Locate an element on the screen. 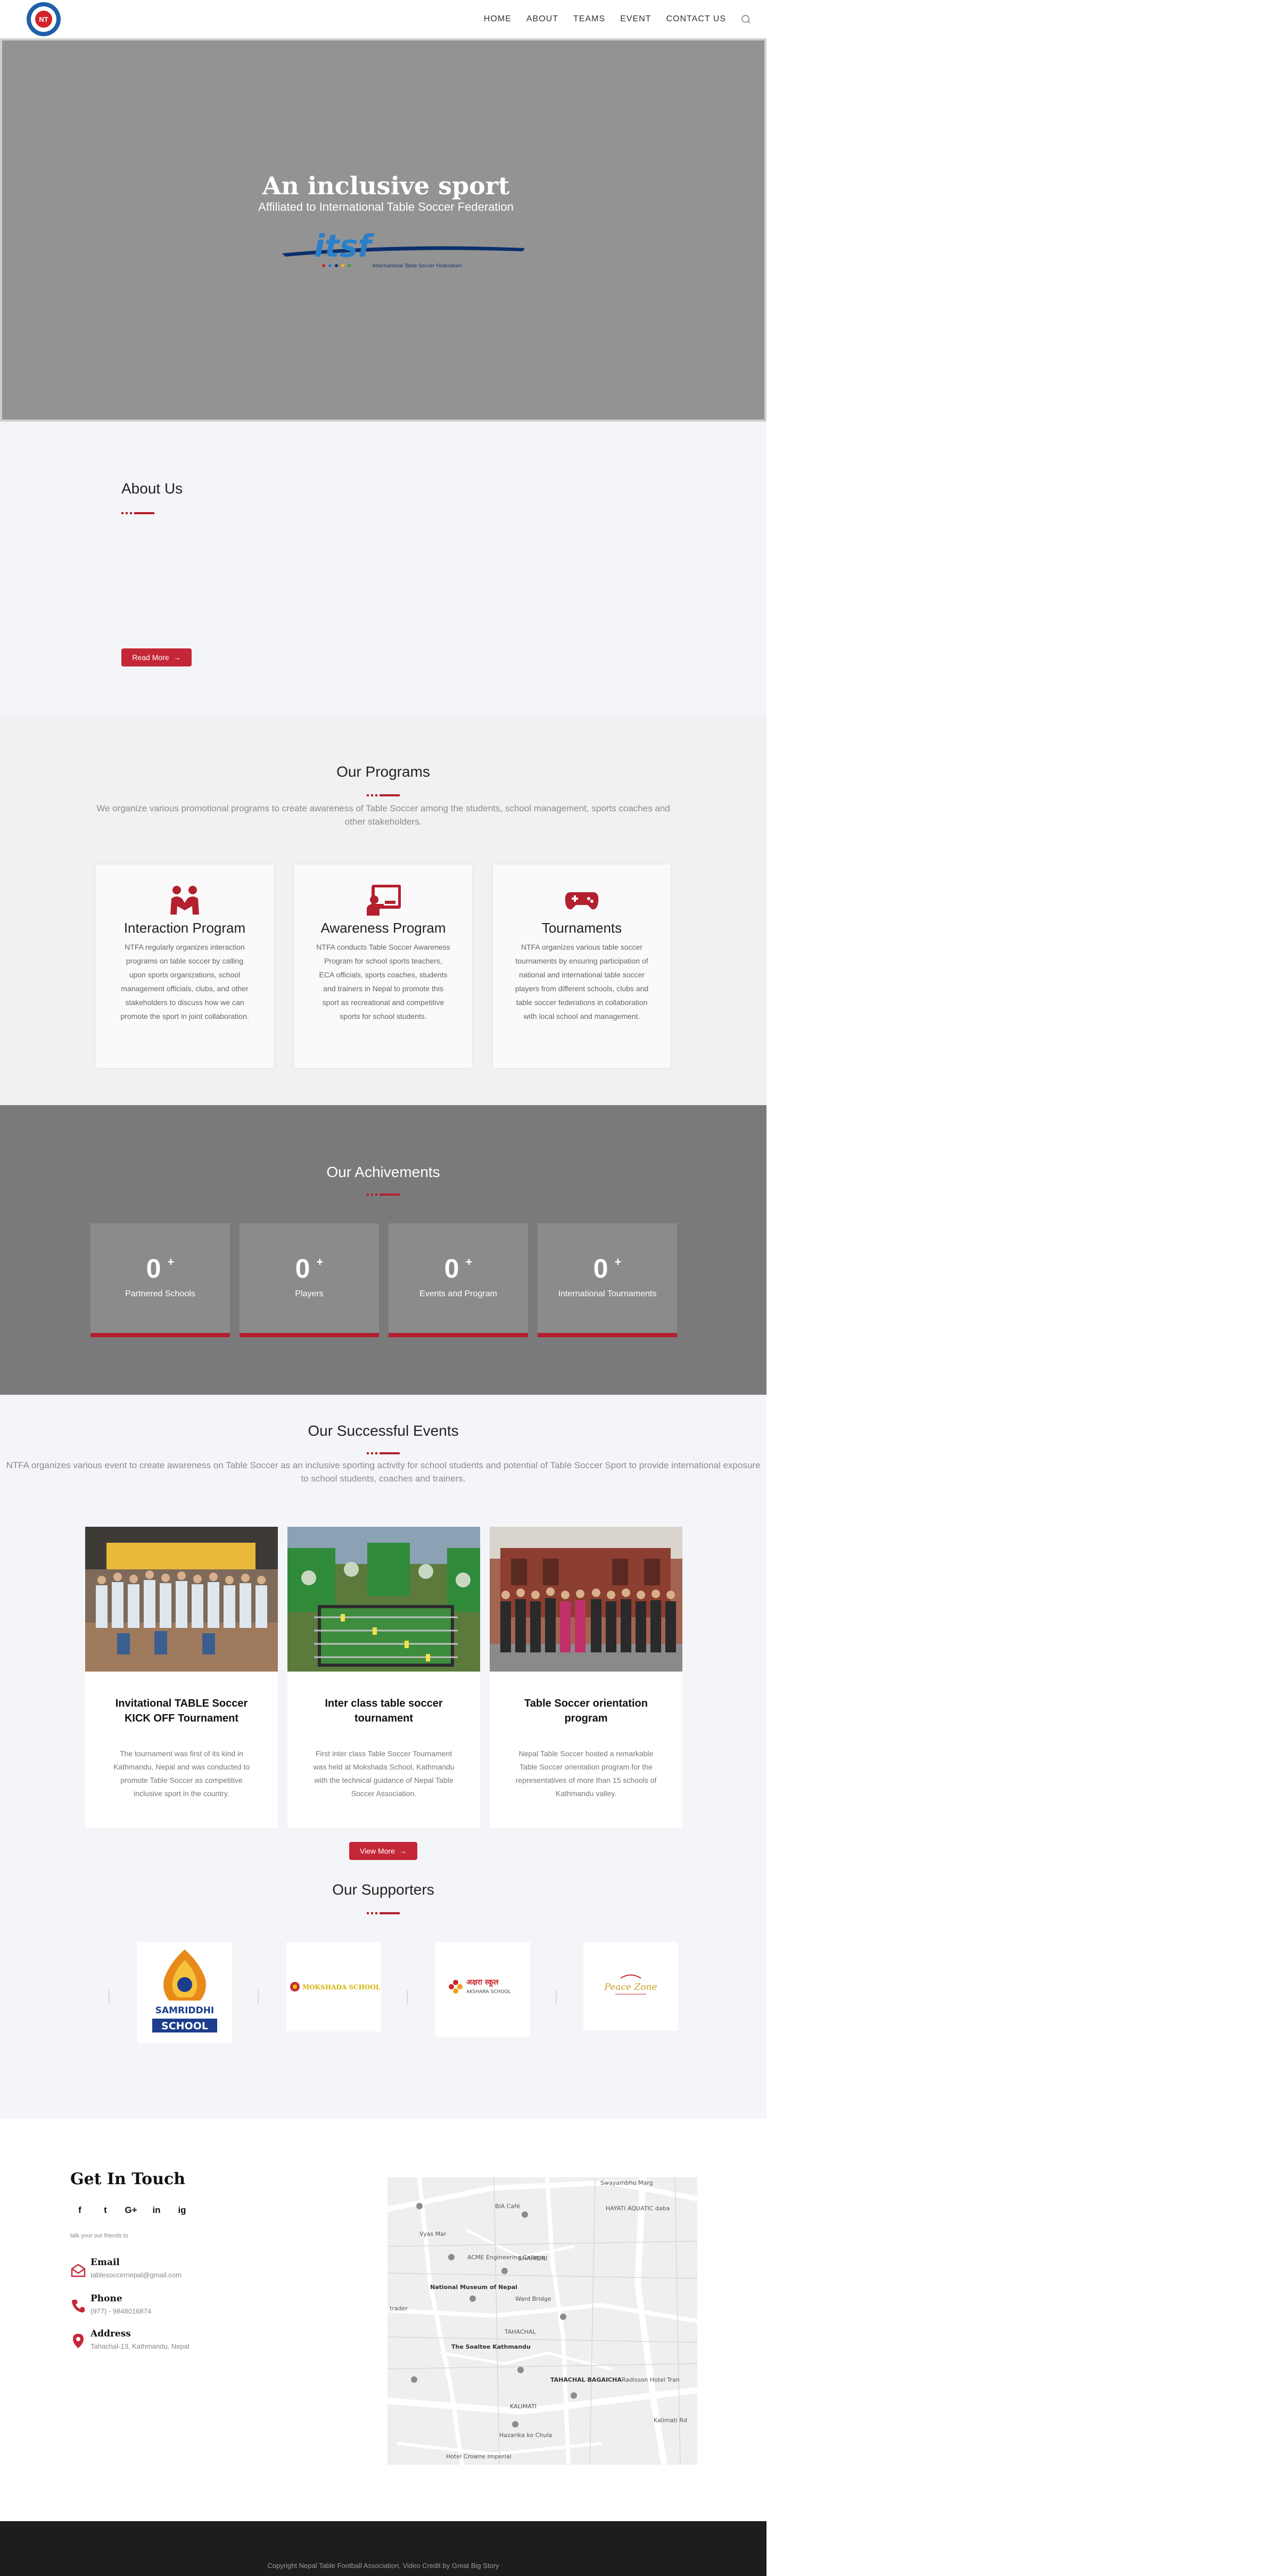  map-label: Radisson Hotel Tran is located at coordinates (651, 2379).